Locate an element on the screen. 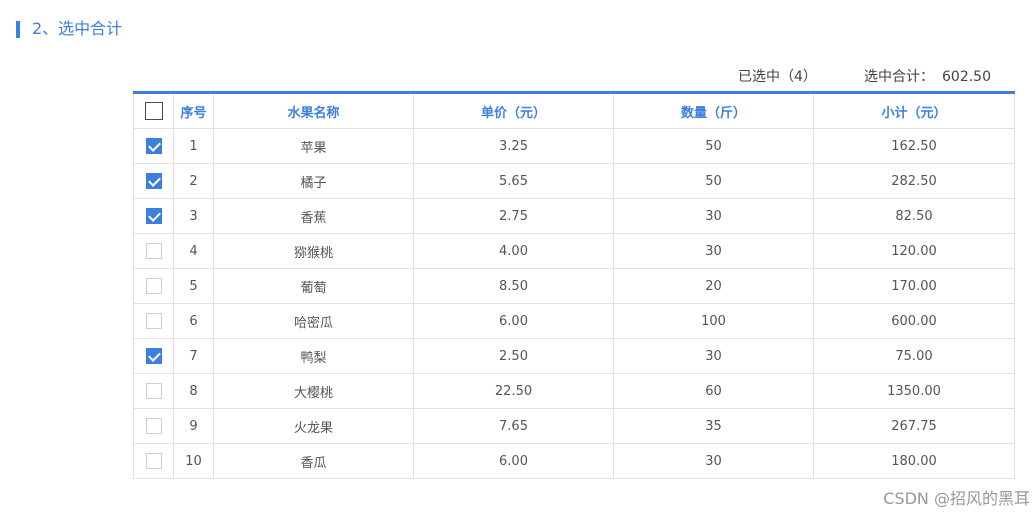 Image resolution: width=1034 pixels, height=515 pixels. cell-qty: 100 is located at coordinates (713, 321).